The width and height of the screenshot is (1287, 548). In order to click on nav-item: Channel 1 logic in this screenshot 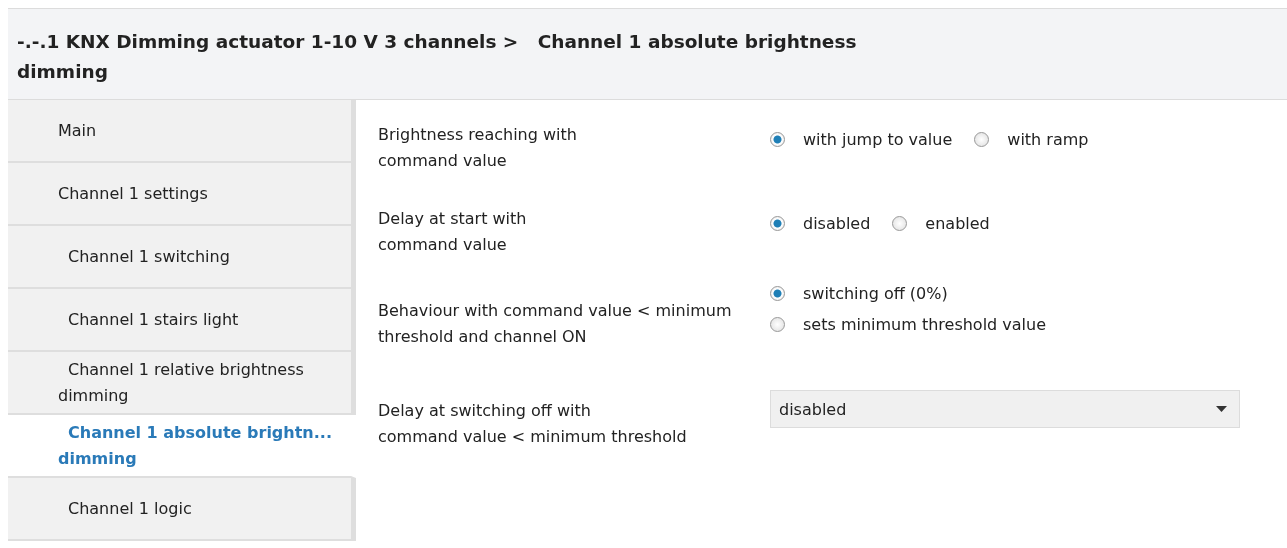, I will do `click(182, 509)`.